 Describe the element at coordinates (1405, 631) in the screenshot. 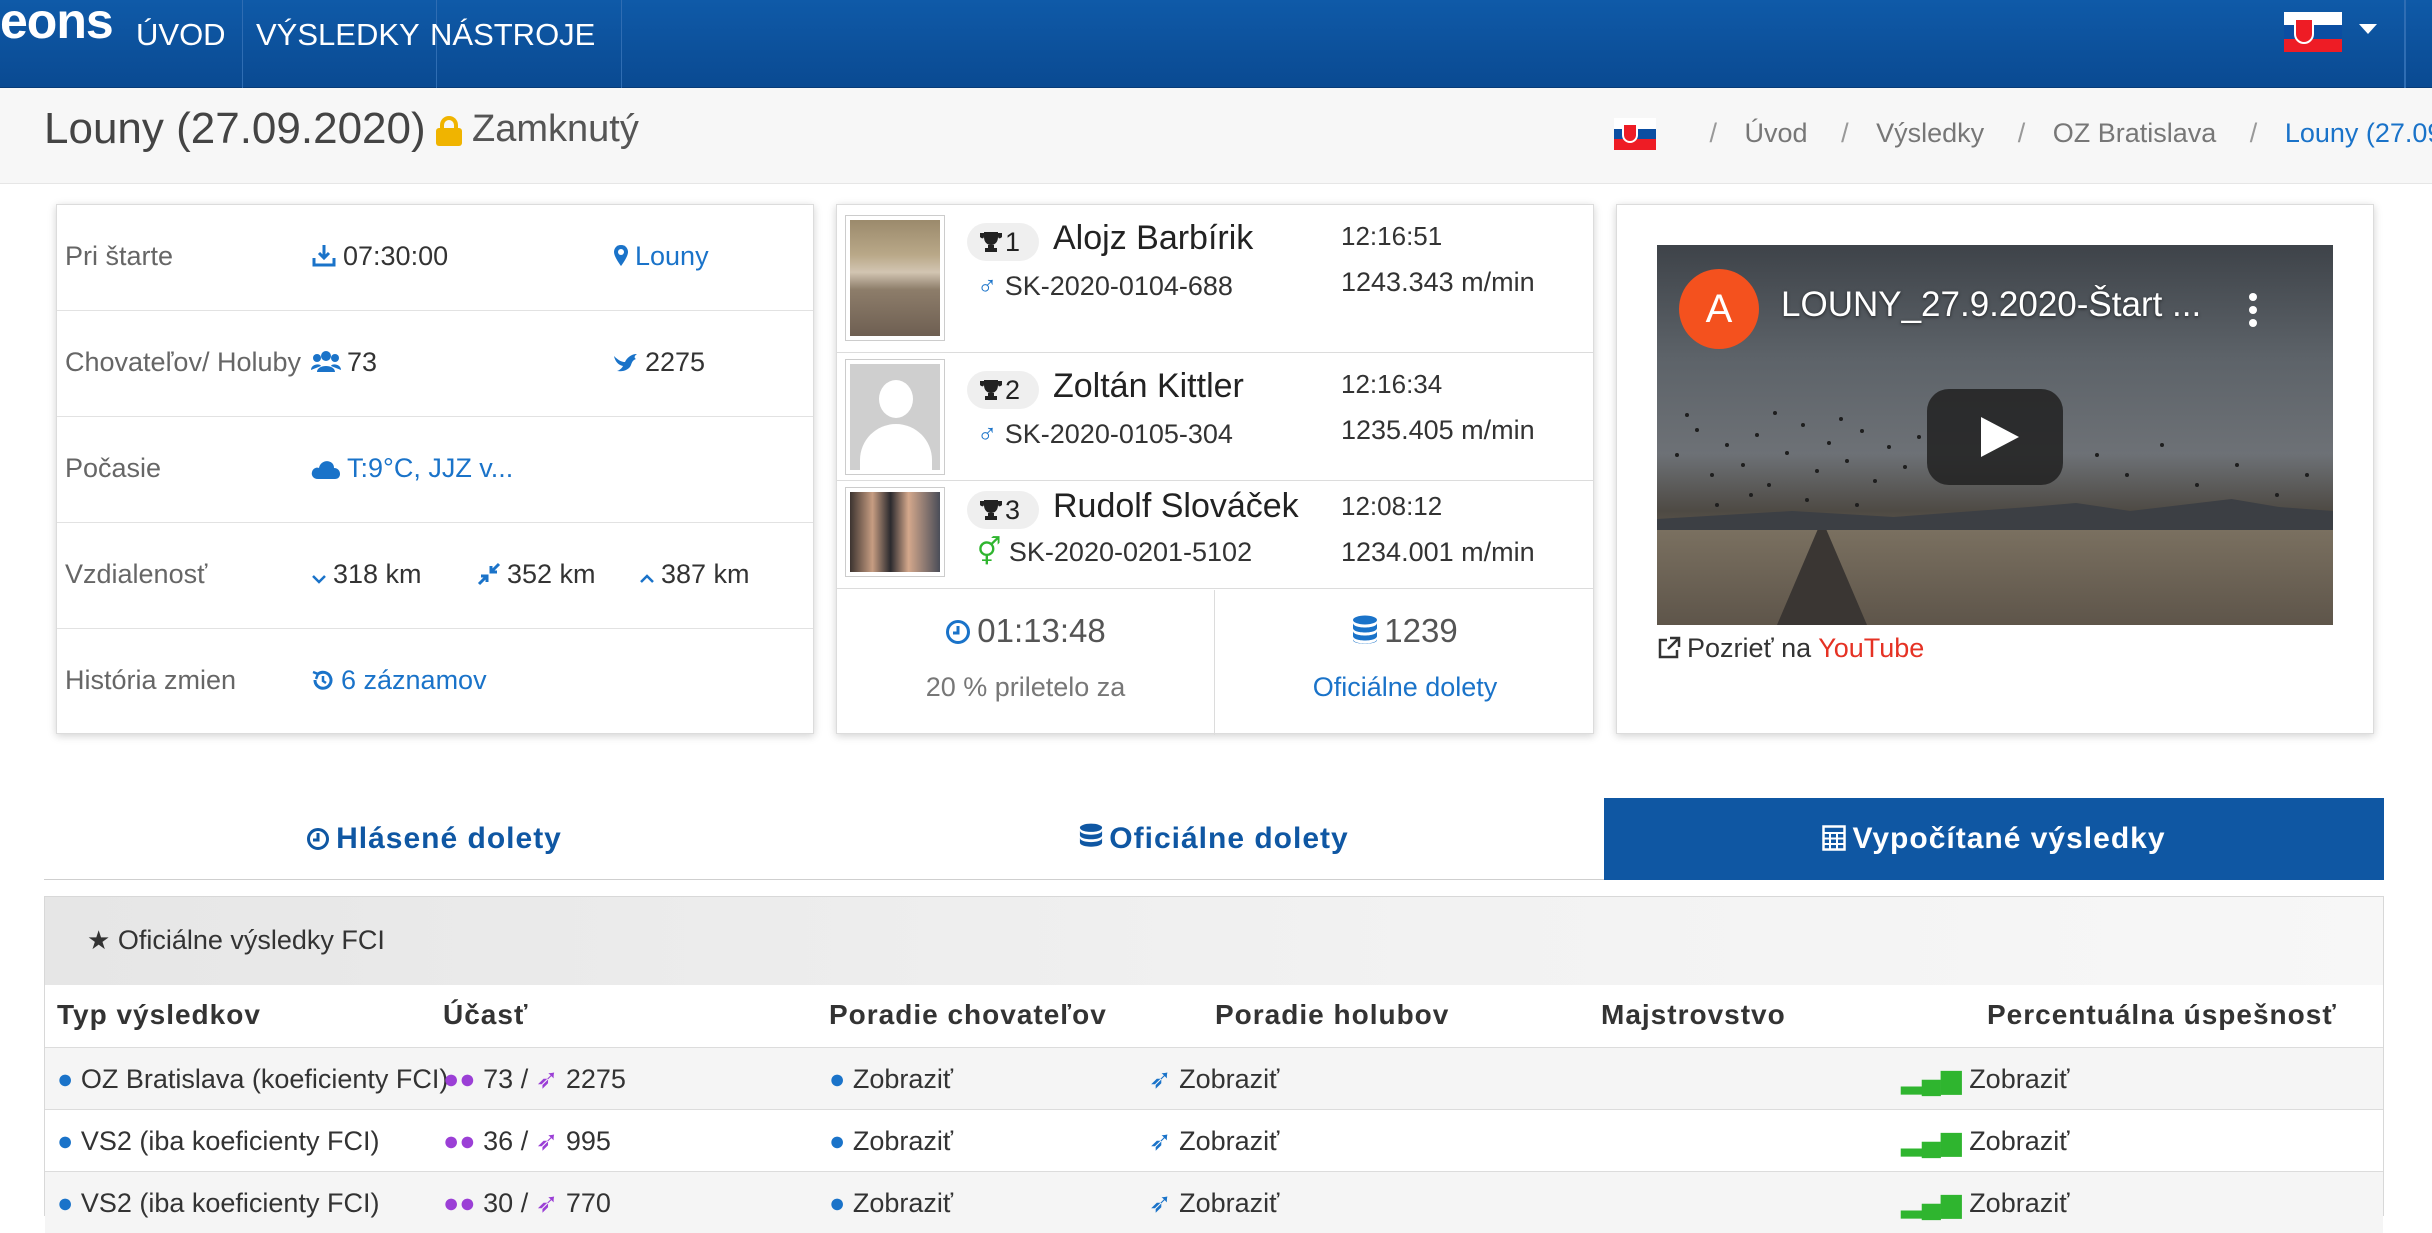

I see `official-count-value: 1239` at that location.